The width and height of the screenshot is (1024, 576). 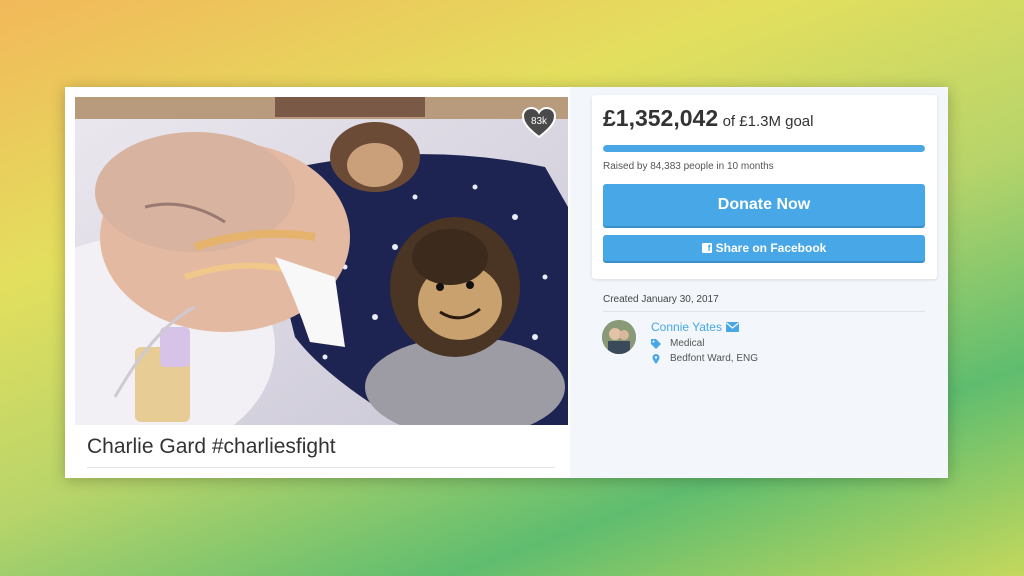 I want to click on organizer-avatar, so click(x=619, y=337).